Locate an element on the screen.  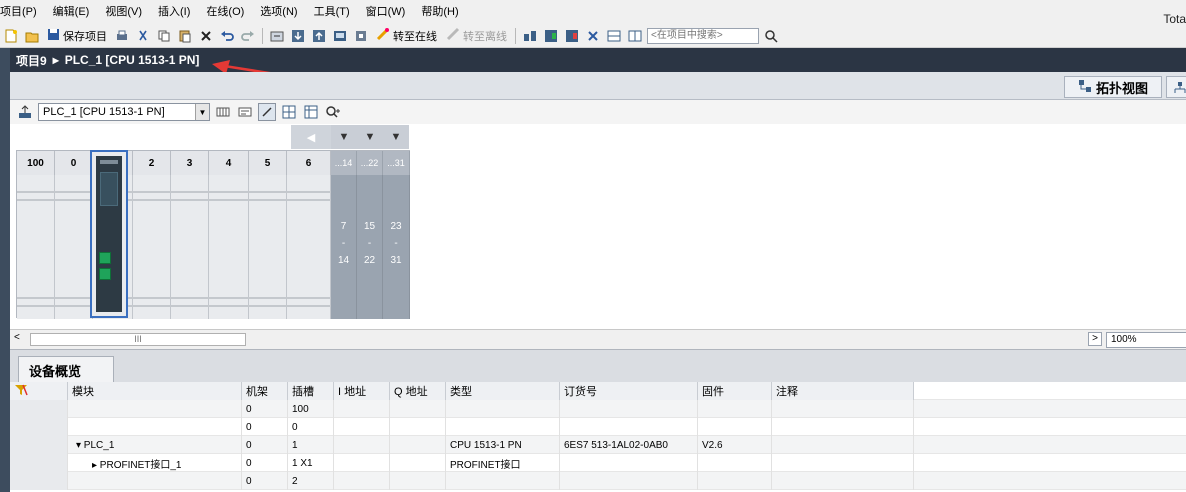
column-header-firmware: 固件 is located at coordinates (735, 391).